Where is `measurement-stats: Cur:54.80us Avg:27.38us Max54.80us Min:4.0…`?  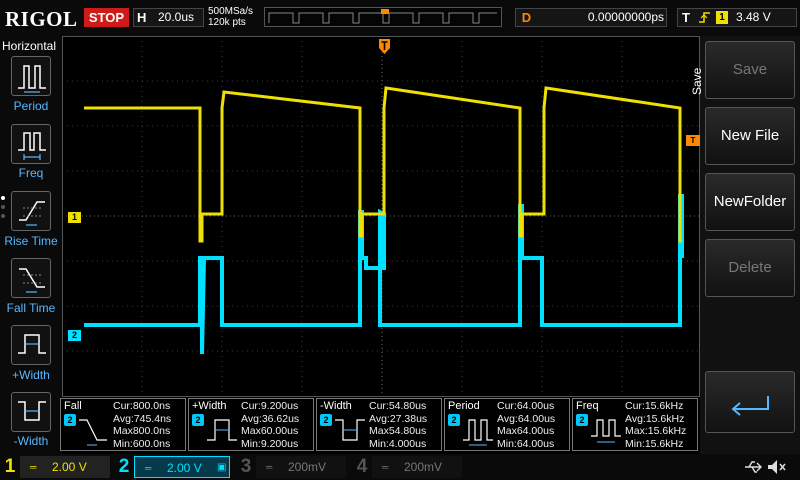 measurement-stats: Cur:54.80us Avg:27.38us Max54.80us Min:4.0… is located at coordinates (398, 425).